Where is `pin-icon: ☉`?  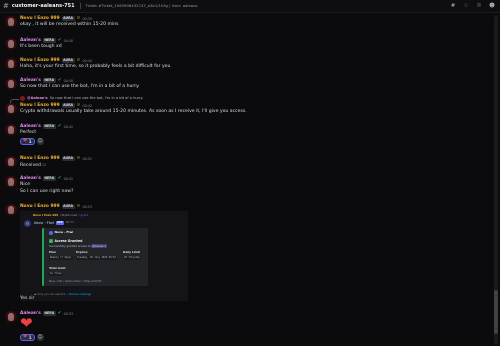 pin-icon: ☉ is located at coordinates (479, 6).